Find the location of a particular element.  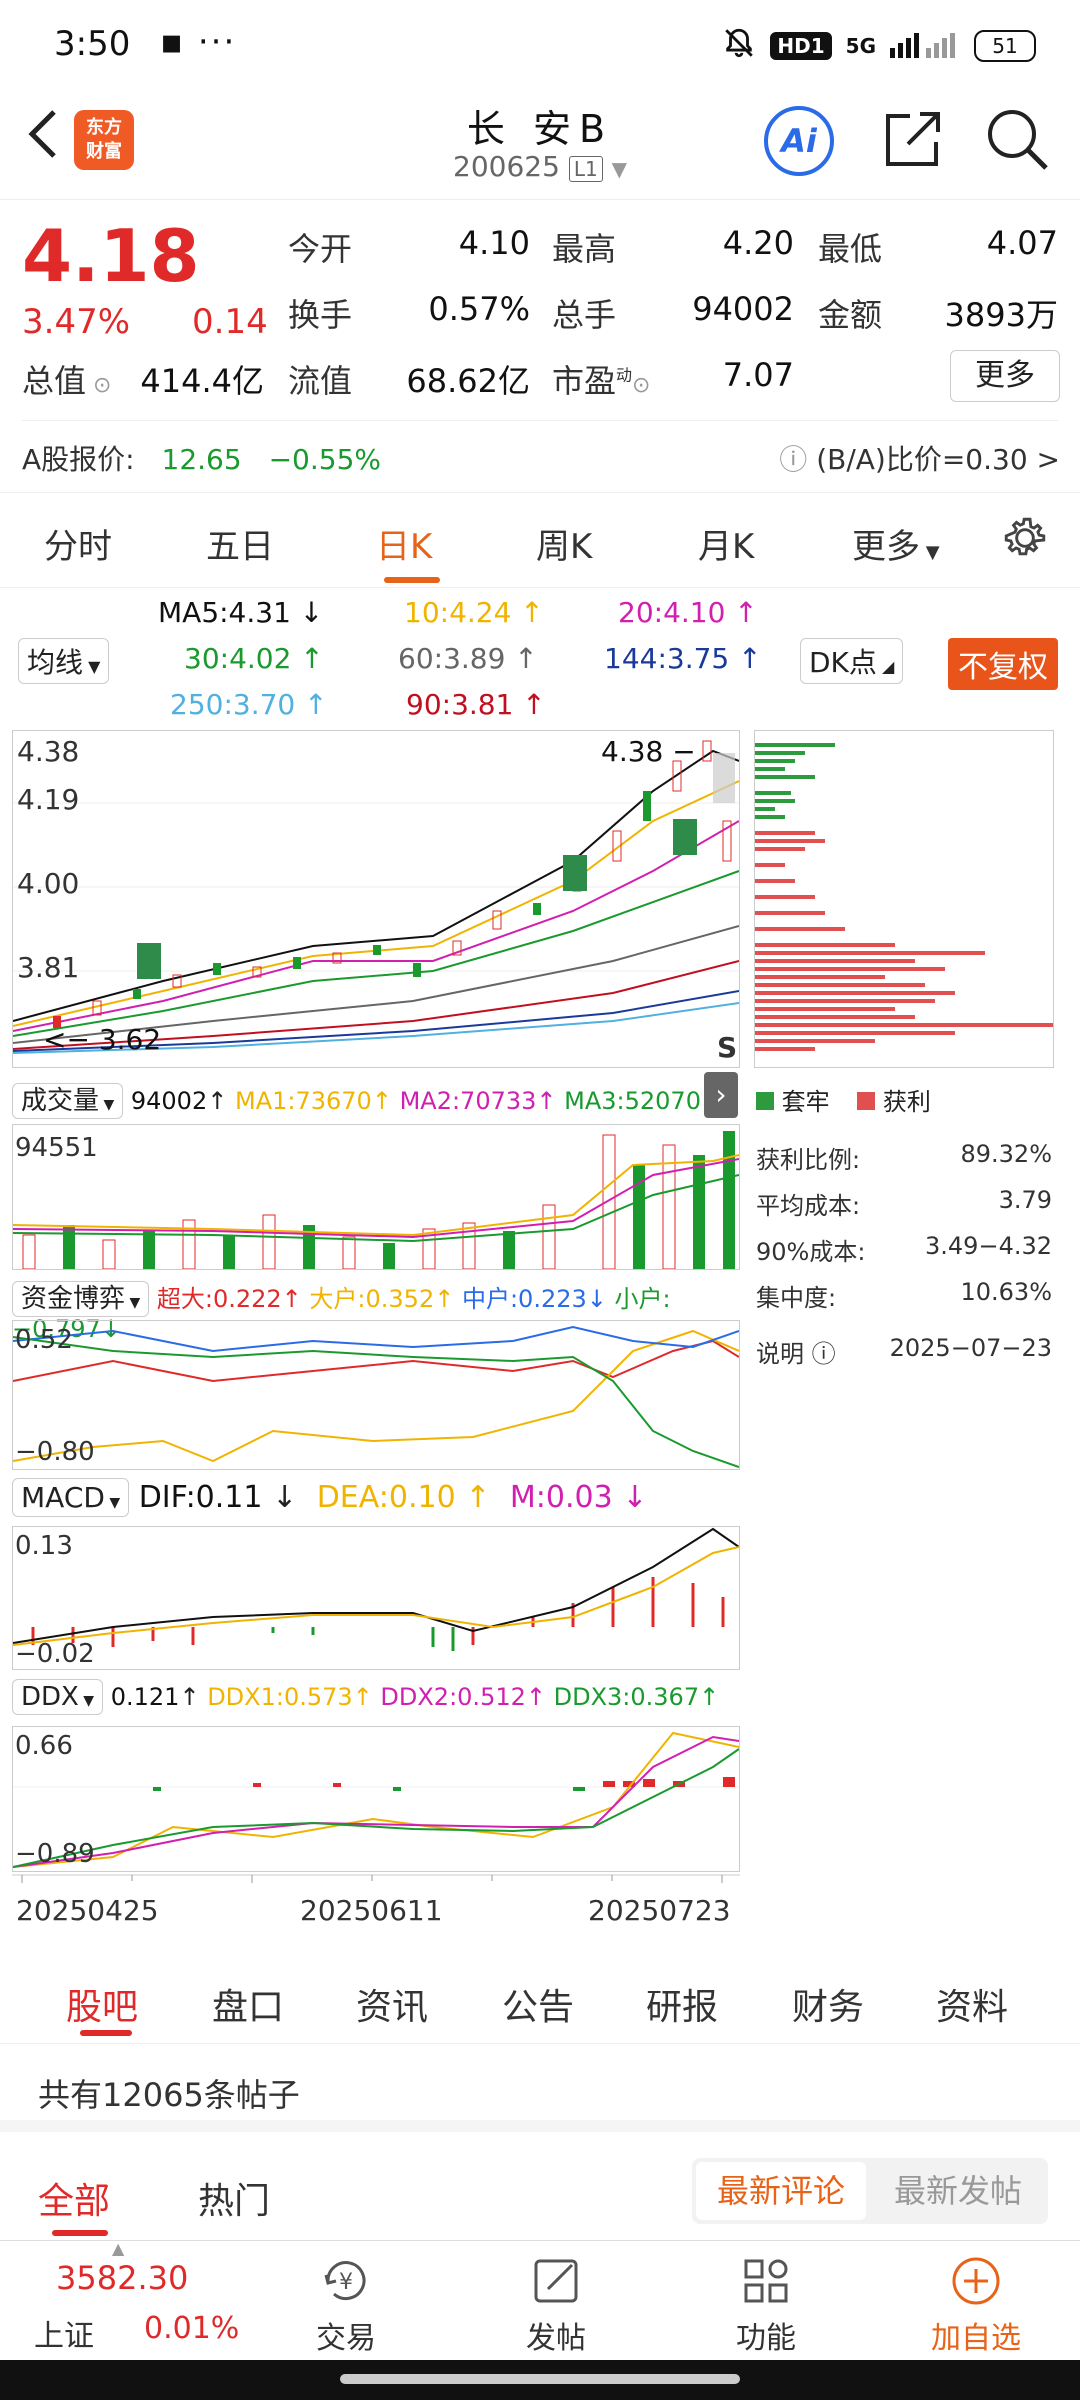

x-date-end: 20250723 is located at coordinates (659, 1910).